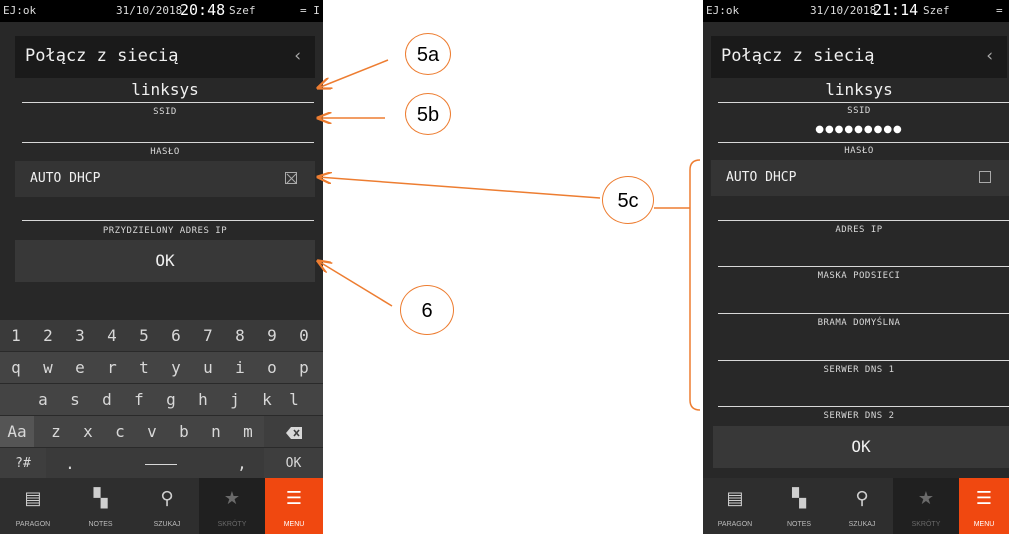 Image resolution: width=1009 pixels, height=534 pixels. Describe the element at coordinates (628, 200) in the screenshot. I see `callout-5c: 5c` at that location.